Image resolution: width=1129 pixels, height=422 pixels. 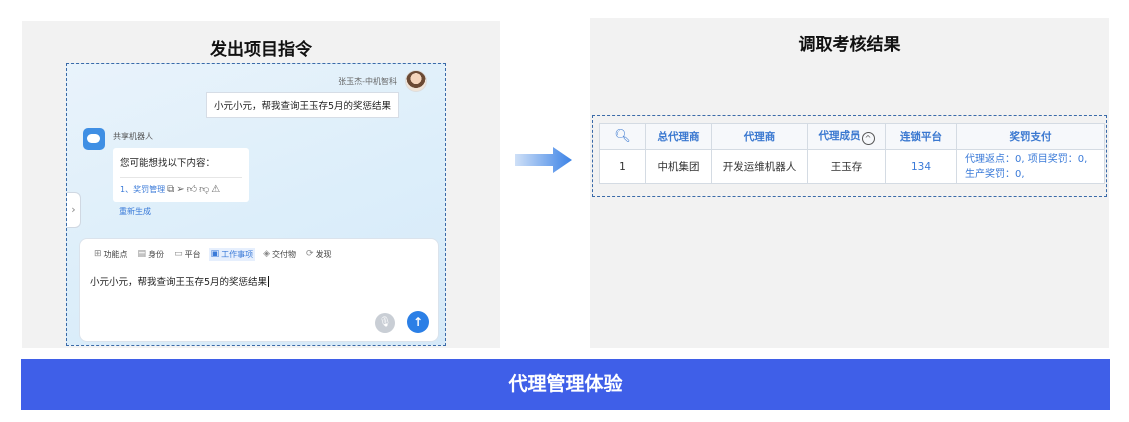 I want to click on microphone-icon: 🎙︎, so click(x=385, y=322).